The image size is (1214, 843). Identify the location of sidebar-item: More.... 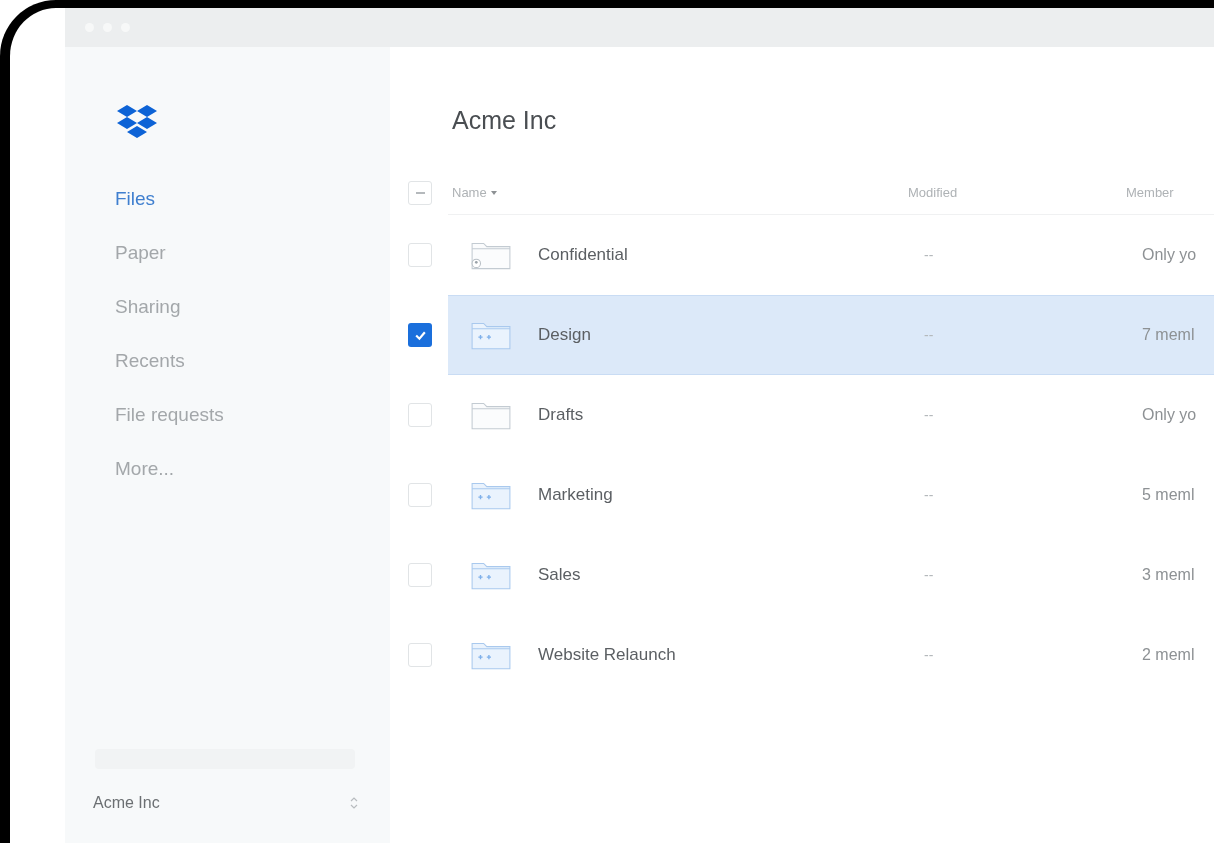
(252, 468).